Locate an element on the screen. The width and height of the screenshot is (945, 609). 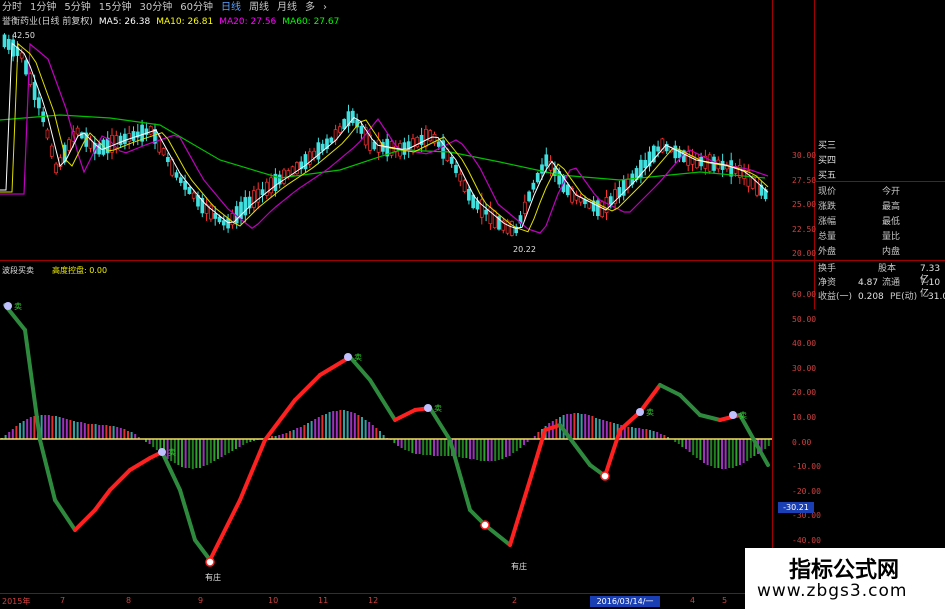
price-tick-27.5: 27.50 is located at coordinates (804, 180).